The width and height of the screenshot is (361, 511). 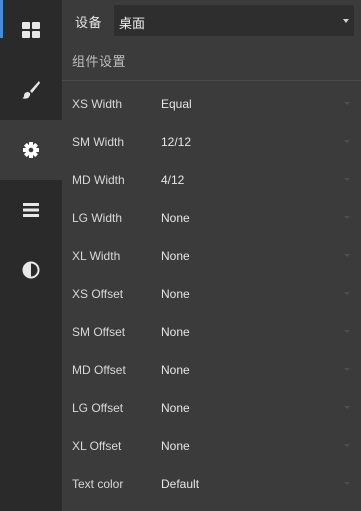 I want to click on rail-item-style, so click(x=31, y=90).